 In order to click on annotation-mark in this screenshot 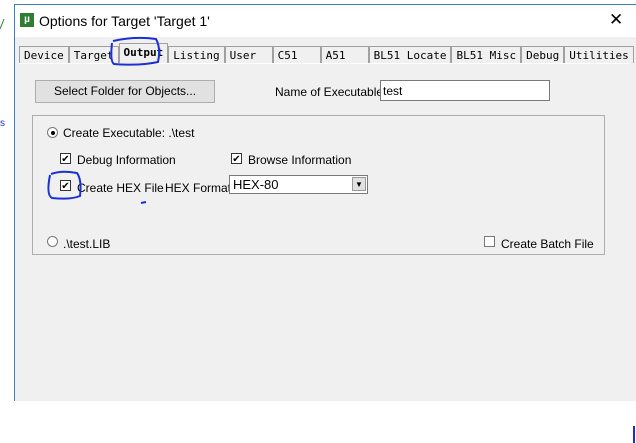, I will do `click(143, 202)`.